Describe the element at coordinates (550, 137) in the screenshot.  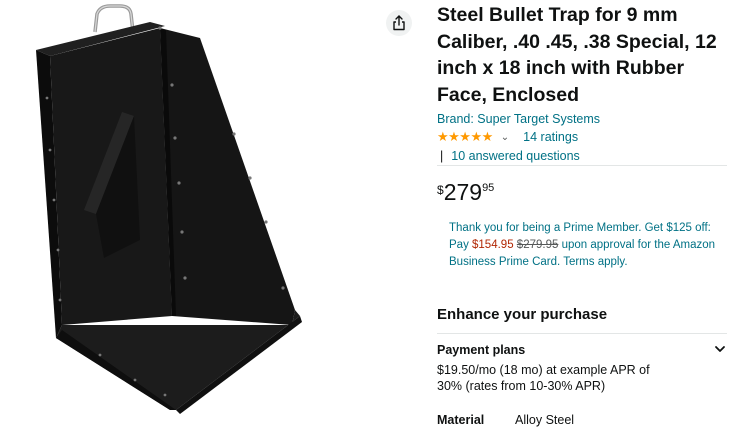
I see `ratings-link: 14 ratings` at that location.